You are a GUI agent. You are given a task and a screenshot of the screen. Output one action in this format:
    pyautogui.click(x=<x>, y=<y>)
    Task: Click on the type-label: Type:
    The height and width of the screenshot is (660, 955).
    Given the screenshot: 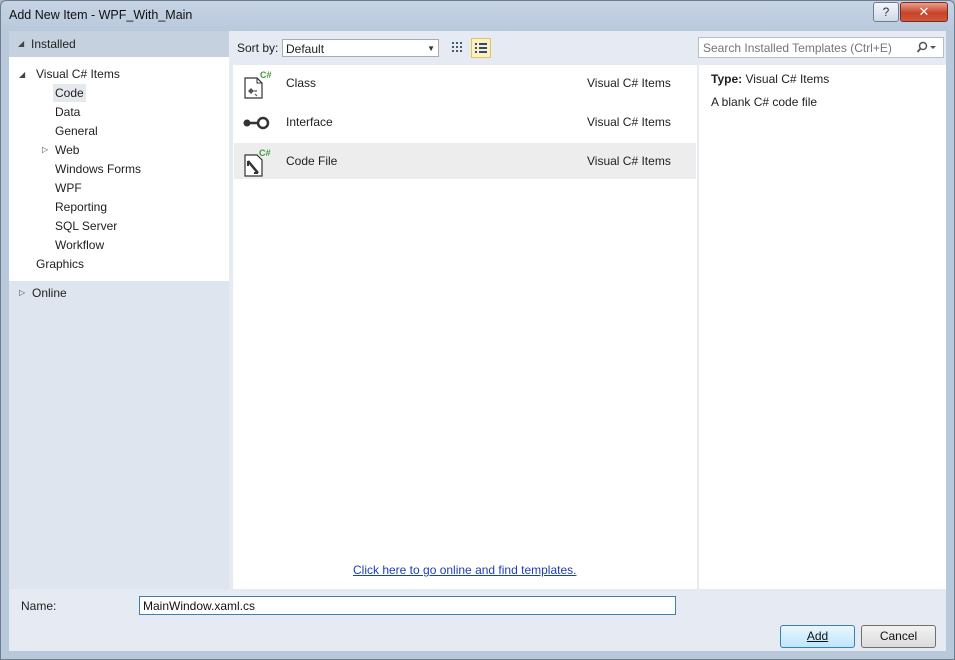 What is the action you would take?
    pyautogui.click(x=727, y=79)
    